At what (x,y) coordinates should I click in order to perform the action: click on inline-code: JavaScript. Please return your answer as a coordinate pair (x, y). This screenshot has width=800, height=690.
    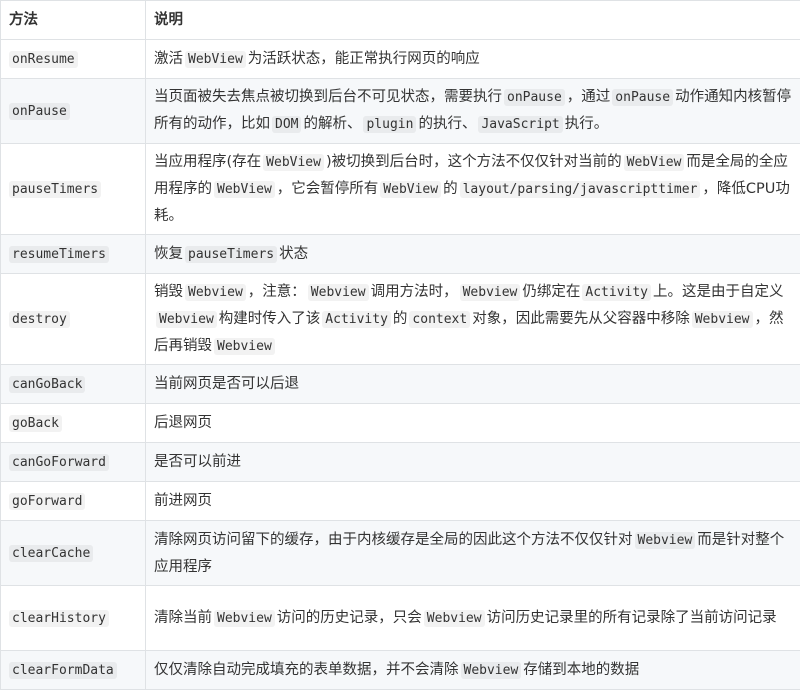
    Looking at the image, I should click on (520, 124).